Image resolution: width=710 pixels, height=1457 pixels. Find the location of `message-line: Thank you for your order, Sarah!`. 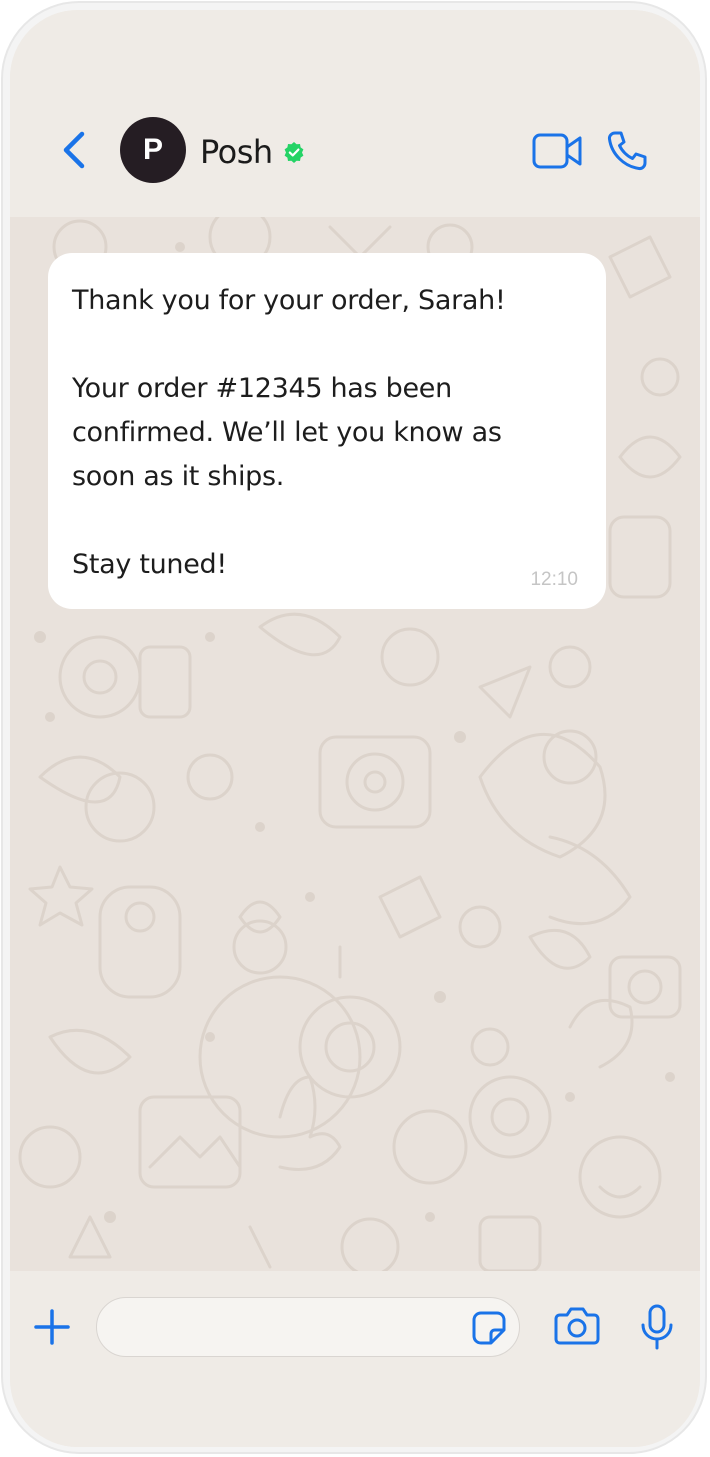

message-line: Thank you for your order, Sarah! is located at coordinates (289, 300).